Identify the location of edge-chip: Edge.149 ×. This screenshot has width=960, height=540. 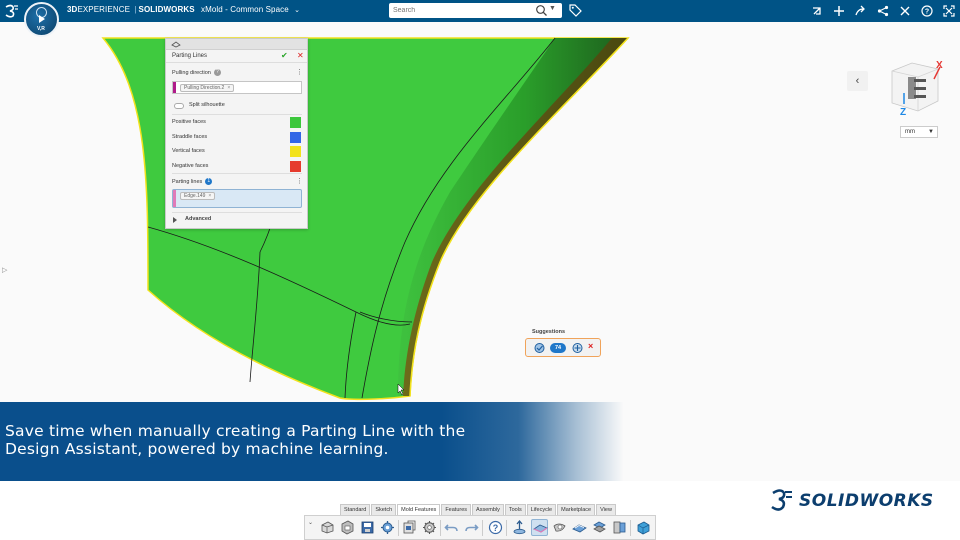
(198, 196).